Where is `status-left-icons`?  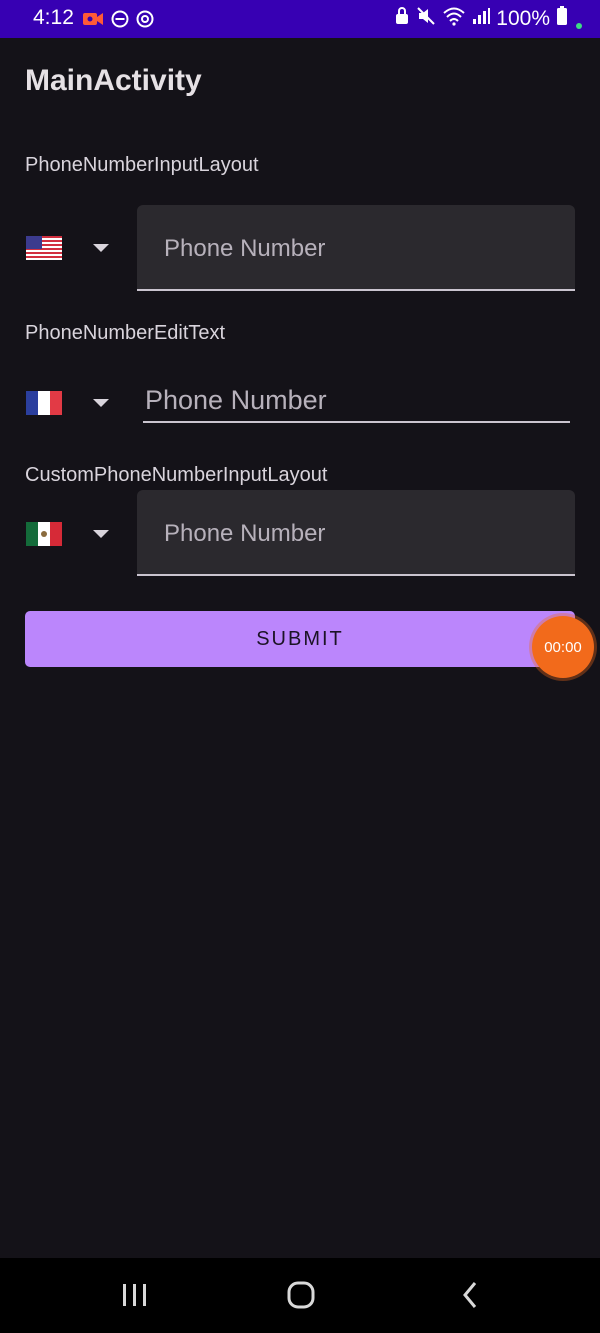
status-left-icons is located at coordinates (118, 21).